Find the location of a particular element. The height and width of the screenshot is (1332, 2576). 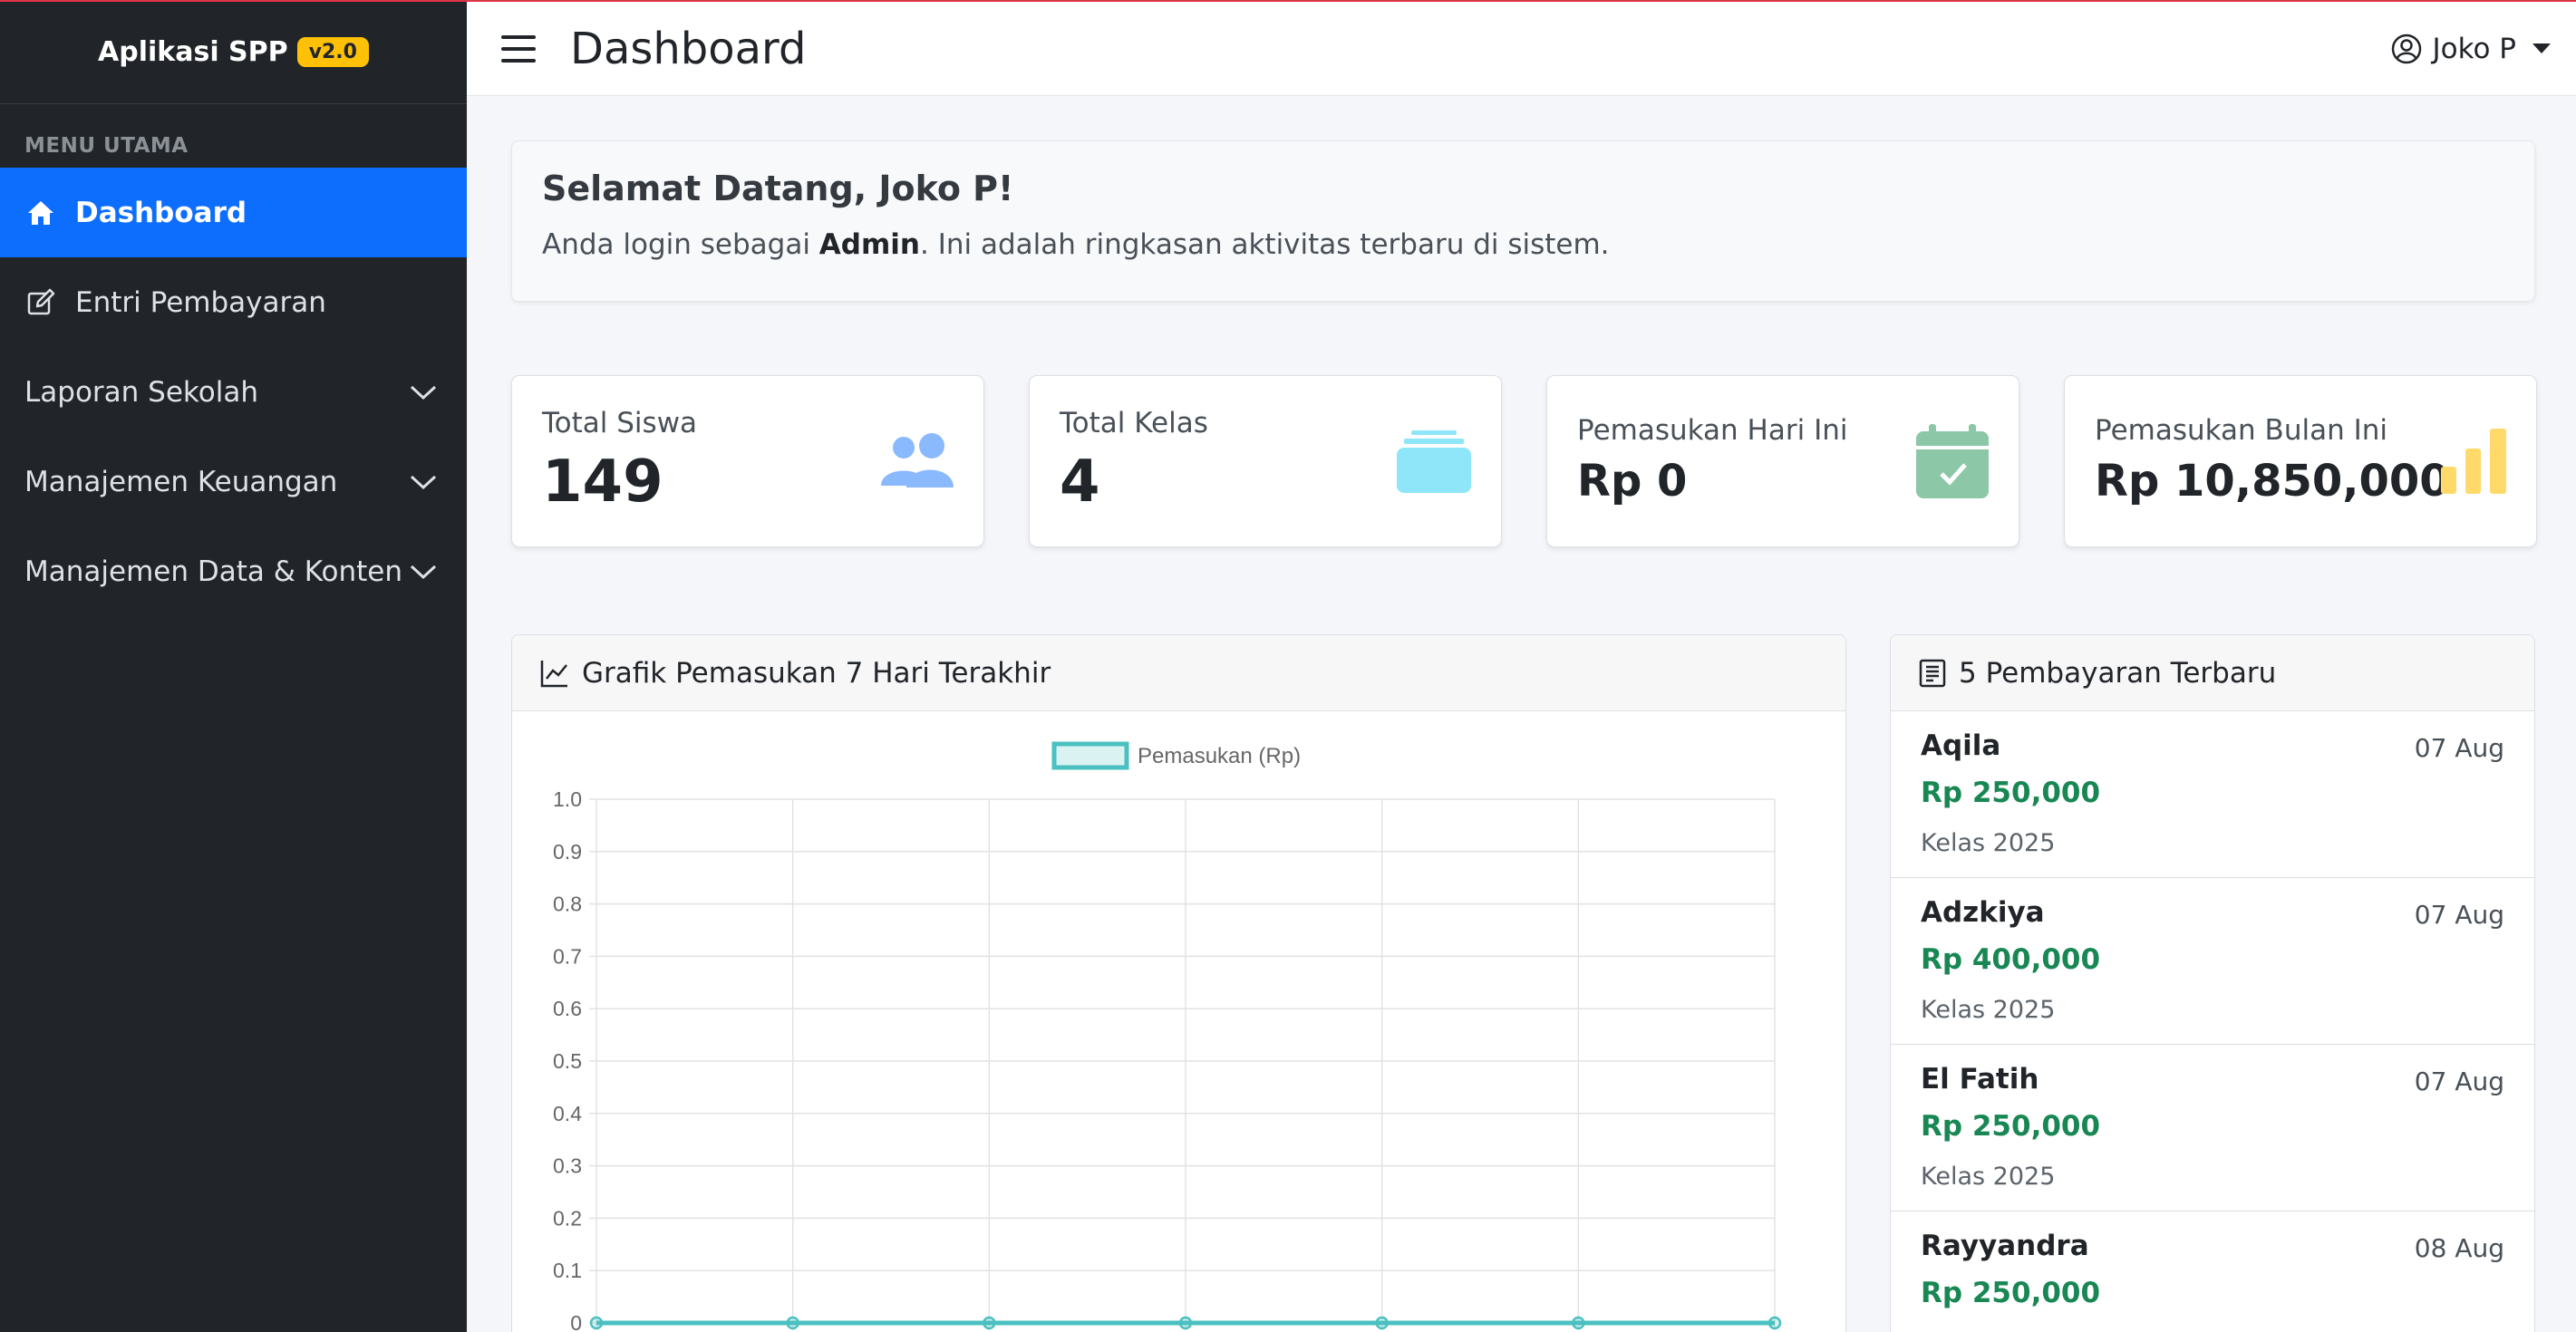

bar-chart-icon is located at coordinates (2473, 462).